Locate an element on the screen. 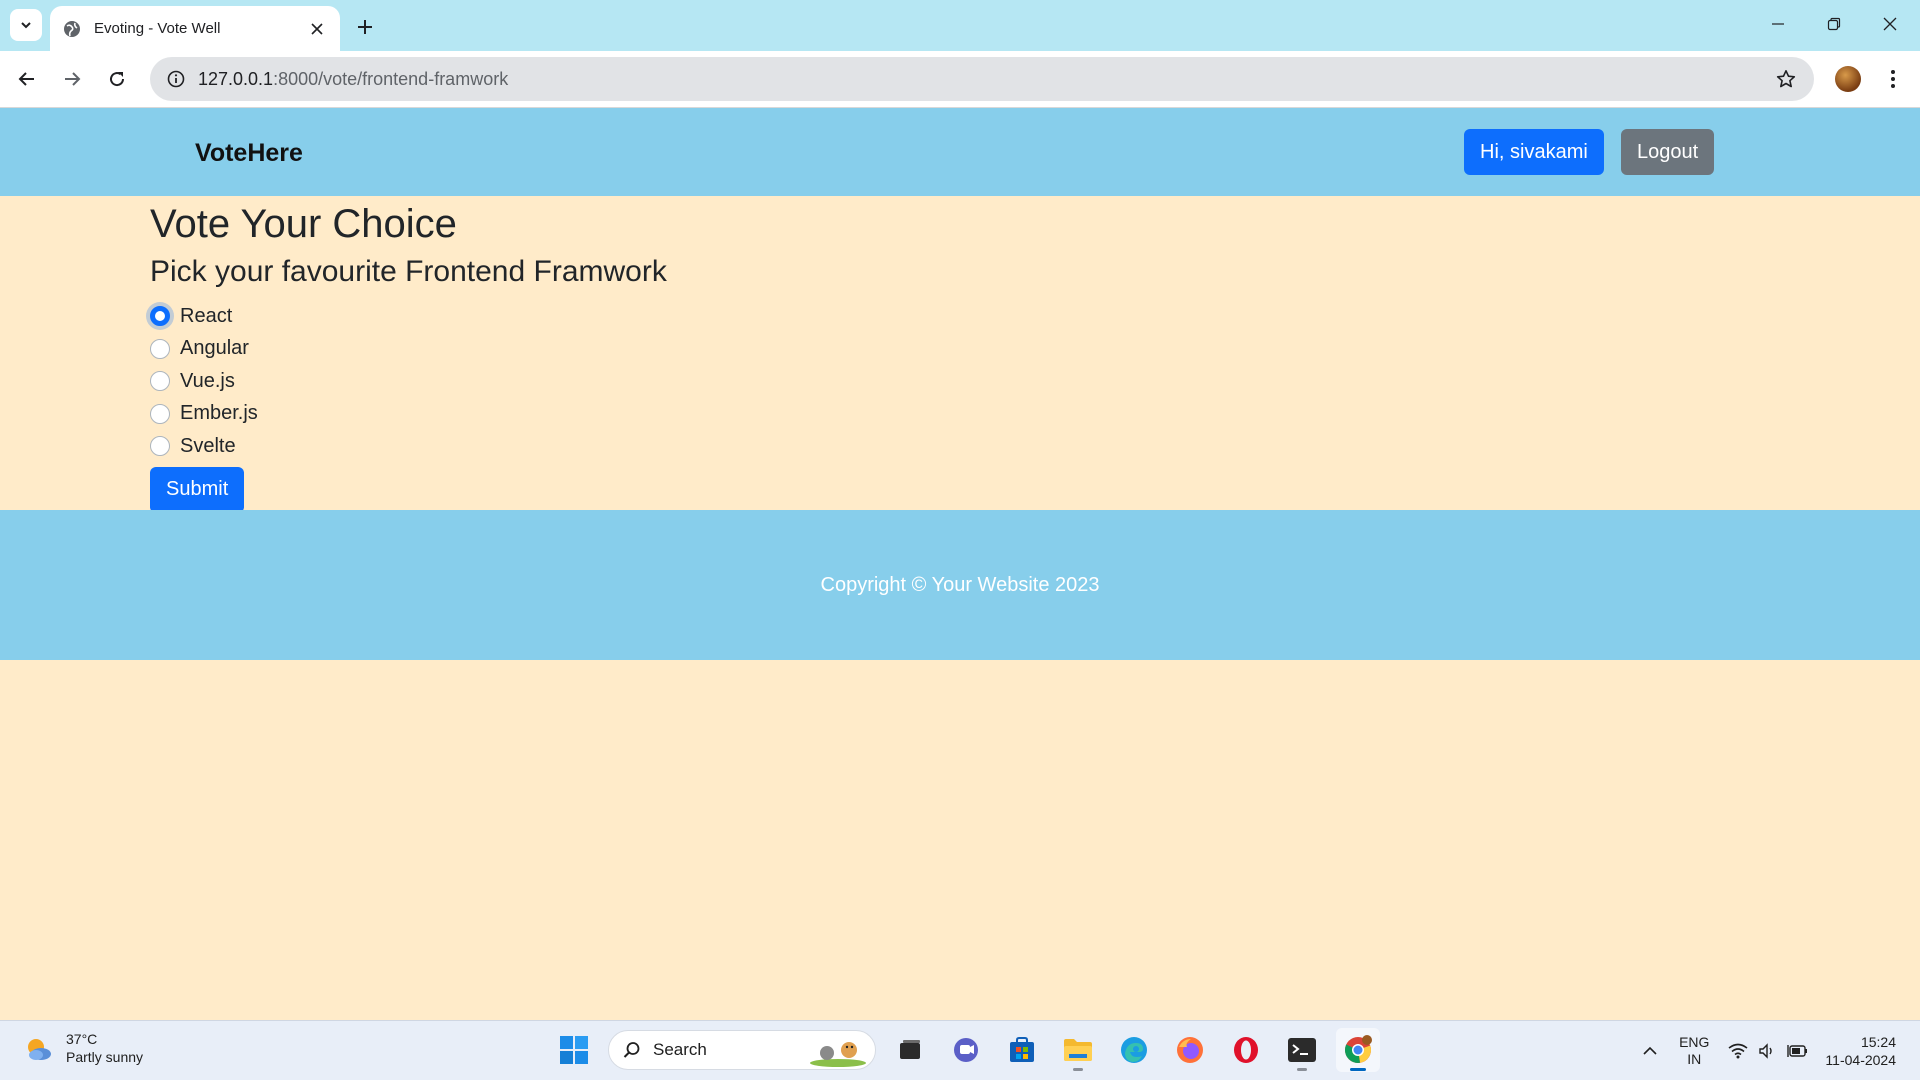 This screenshot has width=1920, height=1080. tab-search-button is located at coordinates (26, 25).